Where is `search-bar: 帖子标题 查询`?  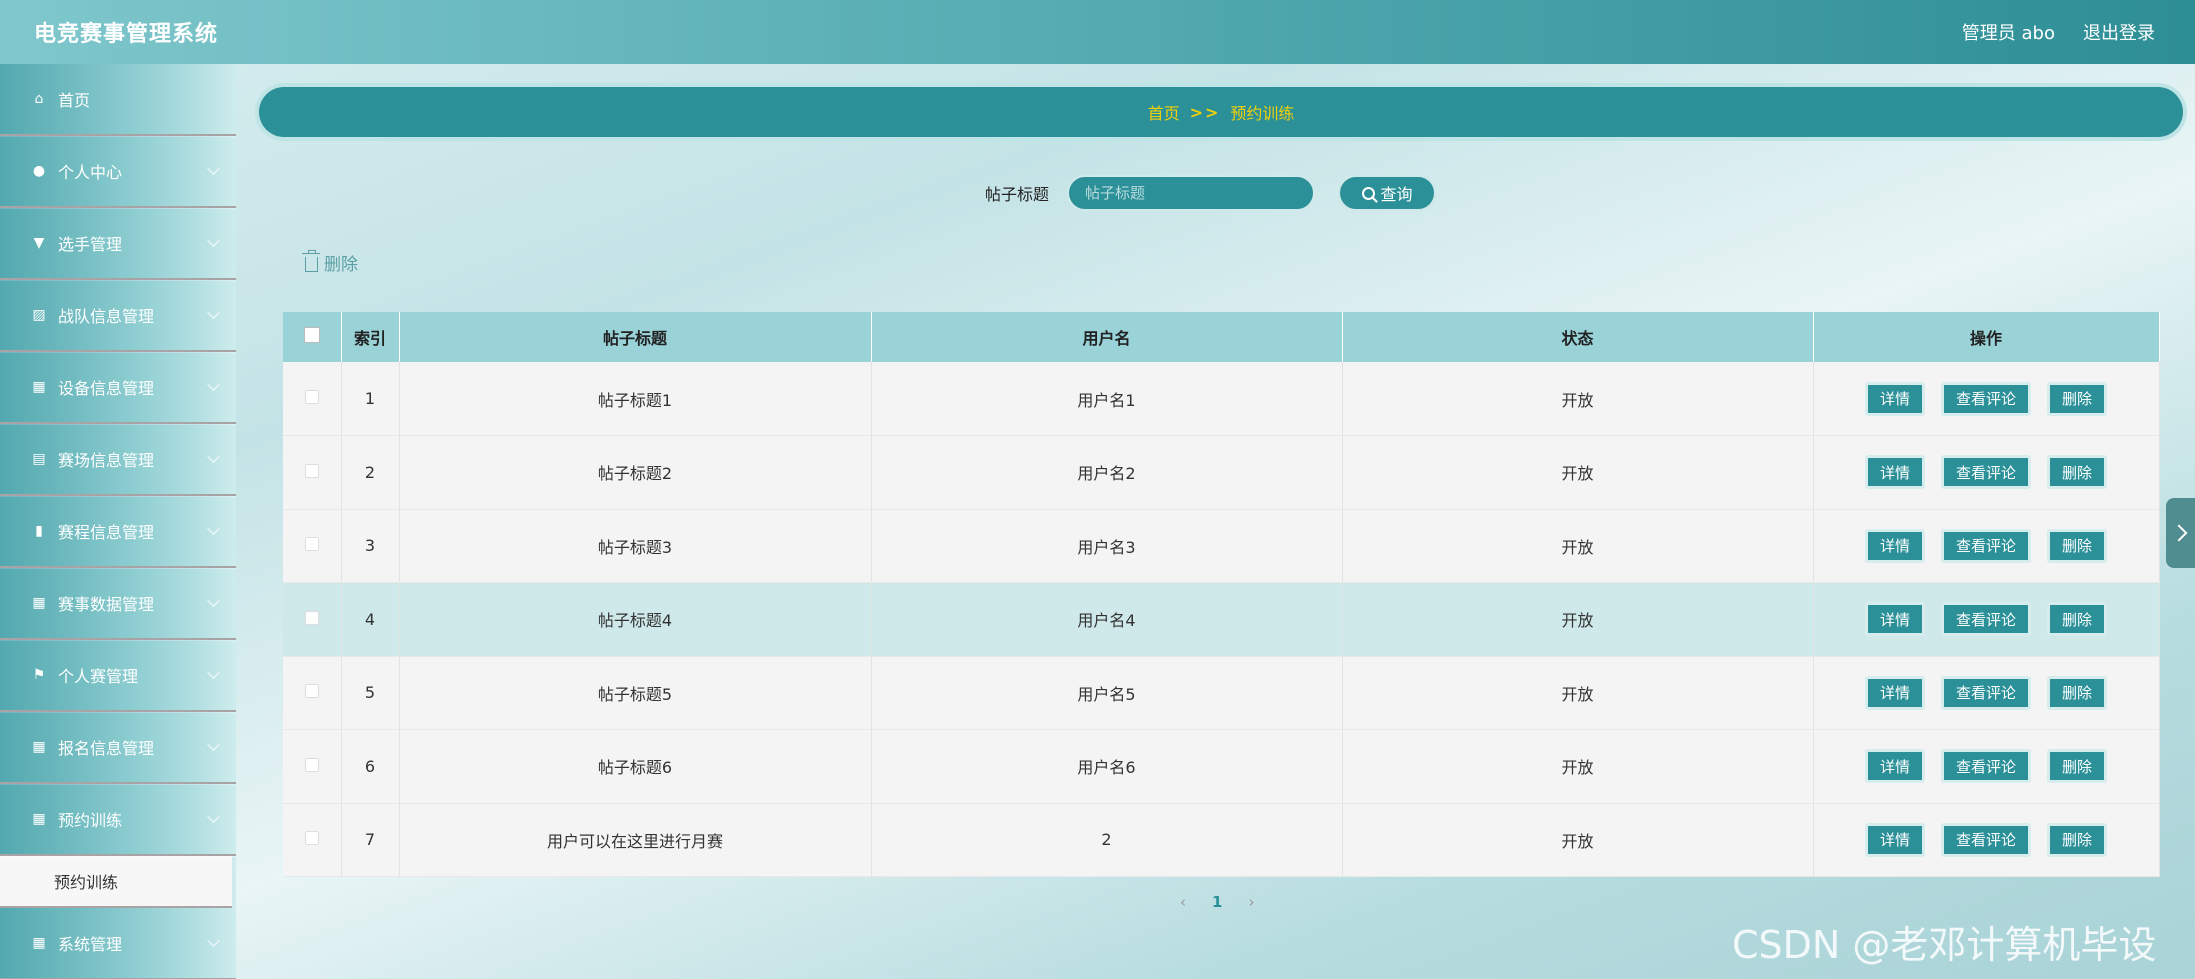
search-bar: 帖子标题 查询 is located at coordinates (1211, 193).